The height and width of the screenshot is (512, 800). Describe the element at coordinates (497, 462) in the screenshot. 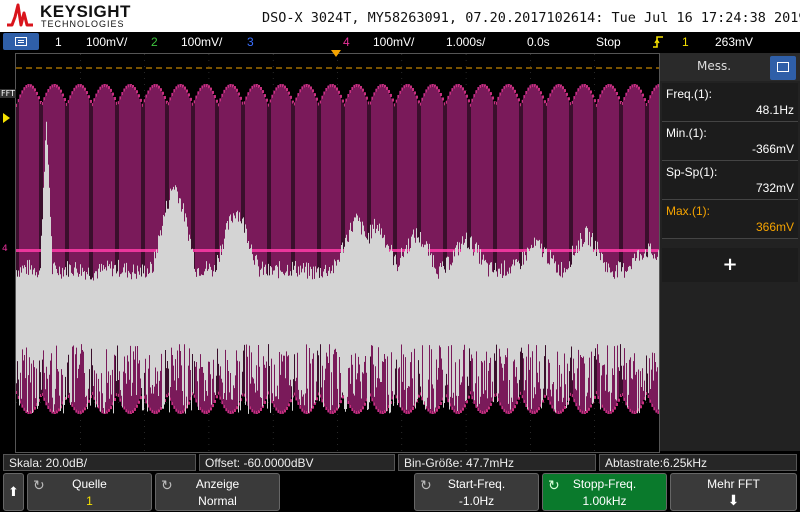

I see `bin-size-status: Bin-Größe: 47.7mHz` at that location.